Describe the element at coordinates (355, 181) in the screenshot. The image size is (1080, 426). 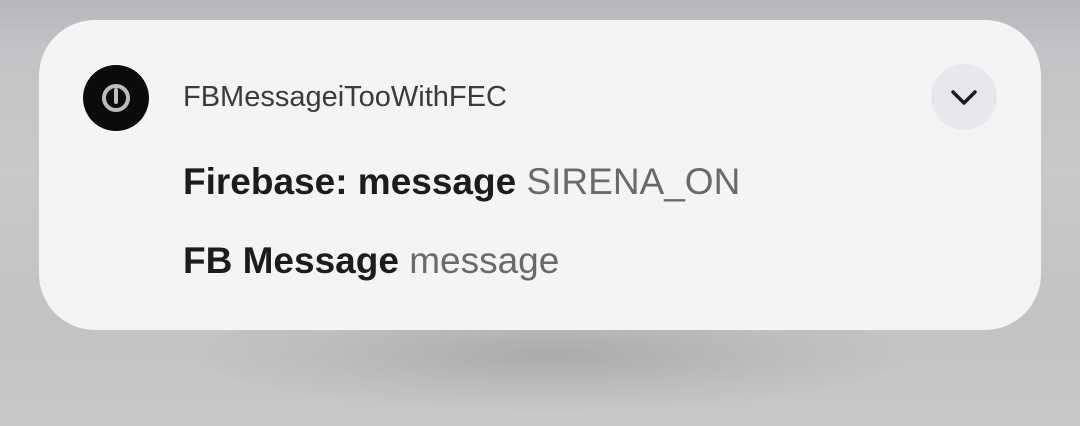
I see `message-title: Firebase: message` at that location.